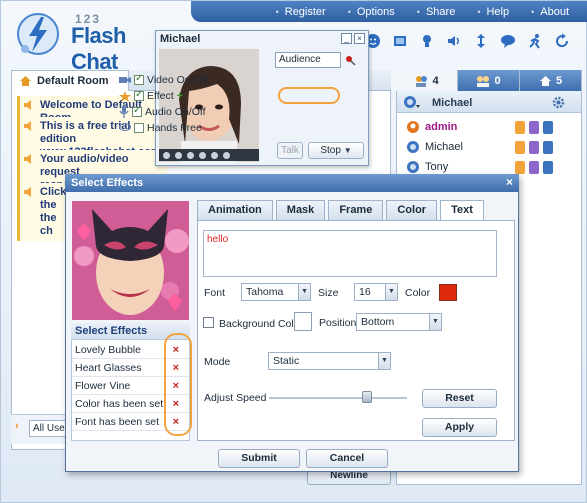 This screenshot has width=587, height=503. I want to click on toolbar, so click(467, 44).